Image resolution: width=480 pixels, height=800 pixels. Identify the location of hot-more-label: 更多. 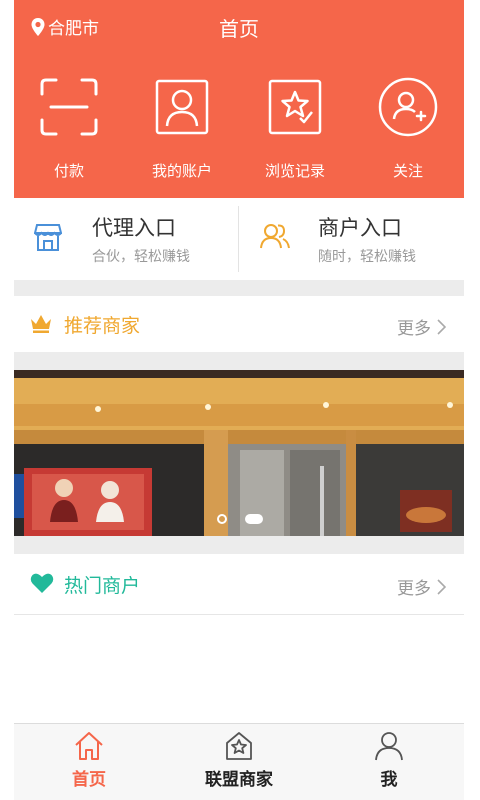
(414, 589).